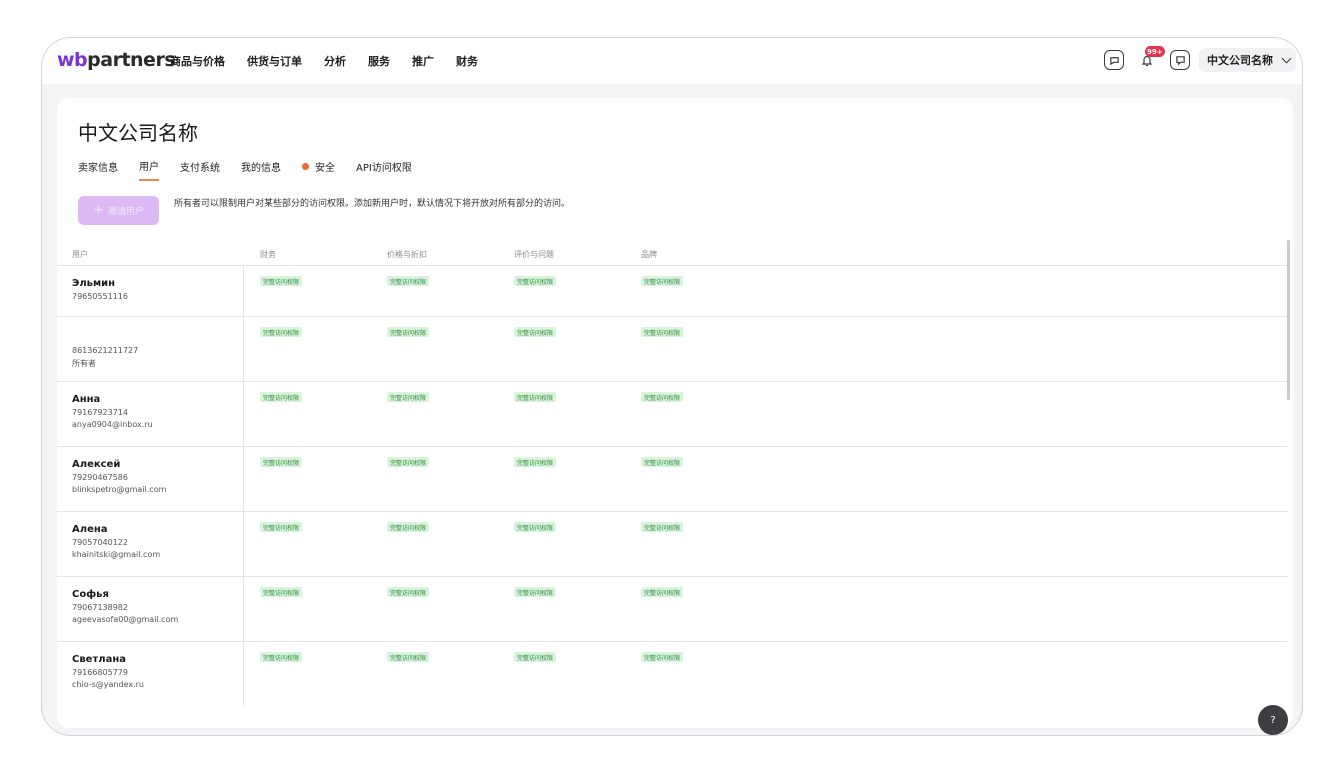  Describe the element at coordinates (318, 169) in the screenshot. I see `tab-security: 安全` at that location.